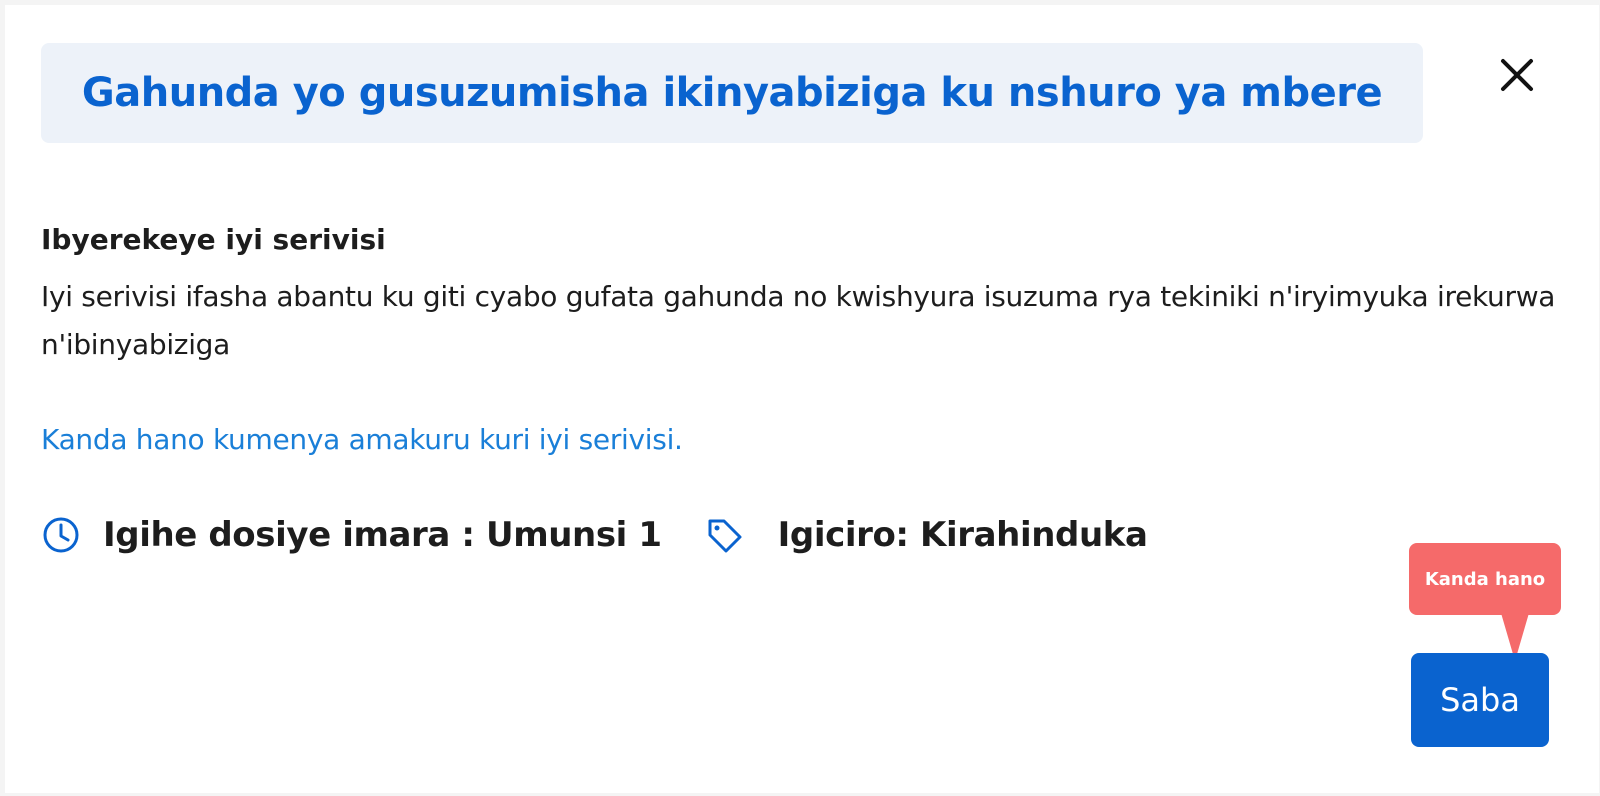 The image size is (1600, 796). Describe the element at coordinates (61, 535) in the screenshot. I see `clock-icon` at that location.